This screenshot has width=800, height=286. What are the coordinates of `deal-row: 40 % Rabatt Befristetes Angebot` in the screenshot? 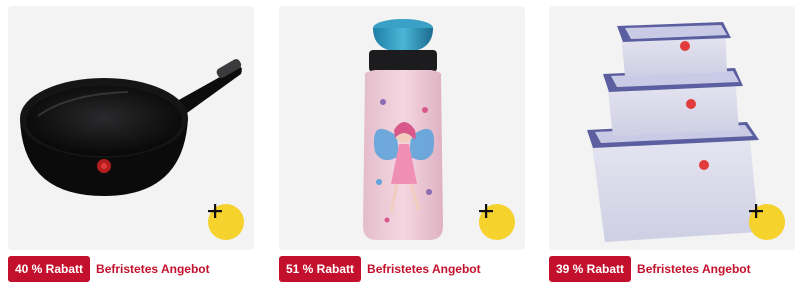 It's located at (109, 269).